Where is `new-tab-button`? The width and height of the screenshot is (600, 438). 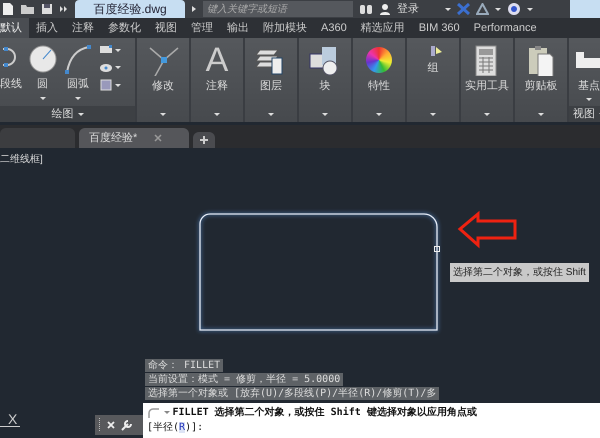 new-tab-button is located at coordinates (204, 140).